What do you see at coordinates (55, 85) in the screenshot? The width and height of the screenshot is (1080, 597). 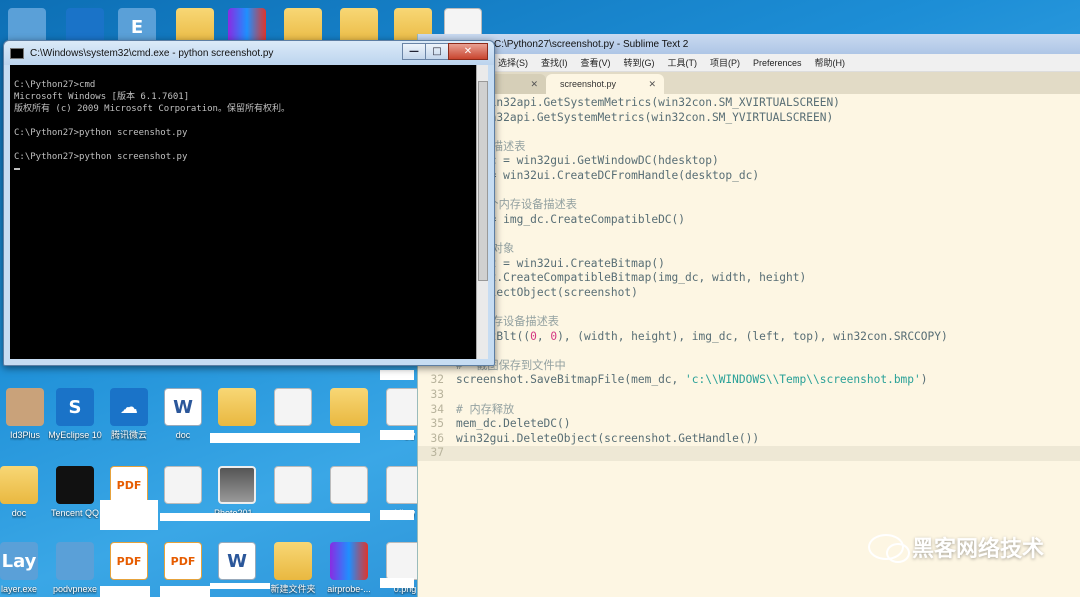 I see `console-line: C:\Python27>cmd` at bounding box center [55, 85].